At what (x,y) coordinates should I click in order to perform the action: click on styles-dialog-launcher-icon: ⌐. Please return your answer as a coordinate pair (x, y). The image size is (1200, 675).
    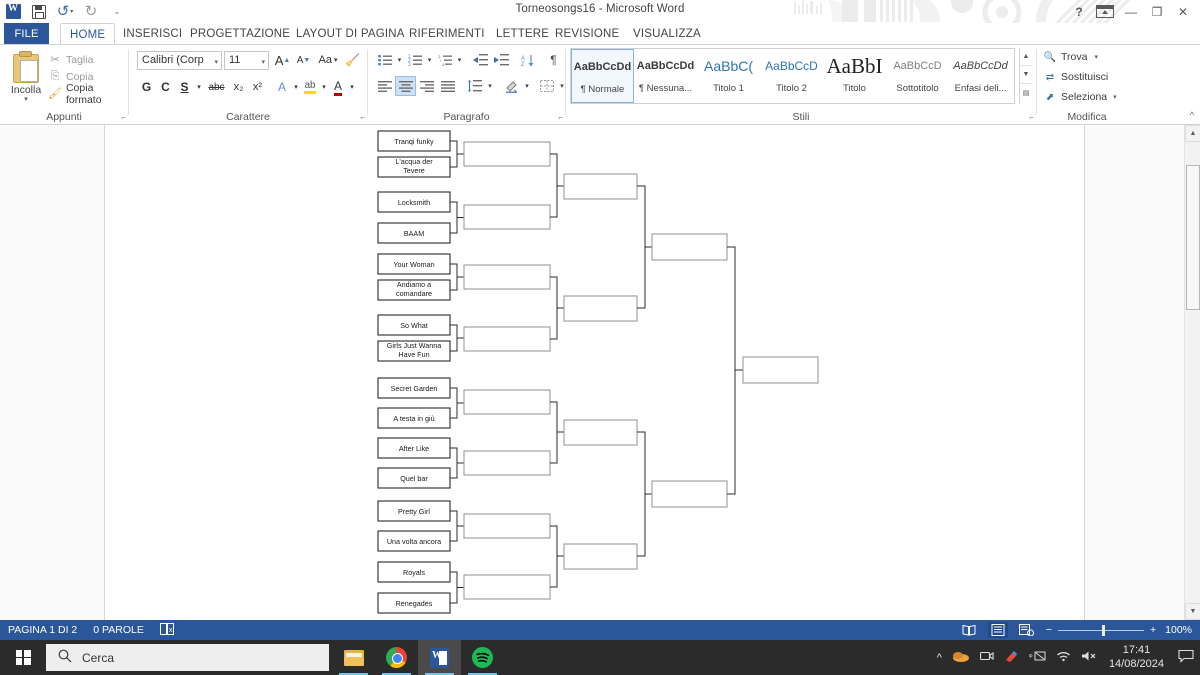
    Looking at the image, I should click on (1031, 117).